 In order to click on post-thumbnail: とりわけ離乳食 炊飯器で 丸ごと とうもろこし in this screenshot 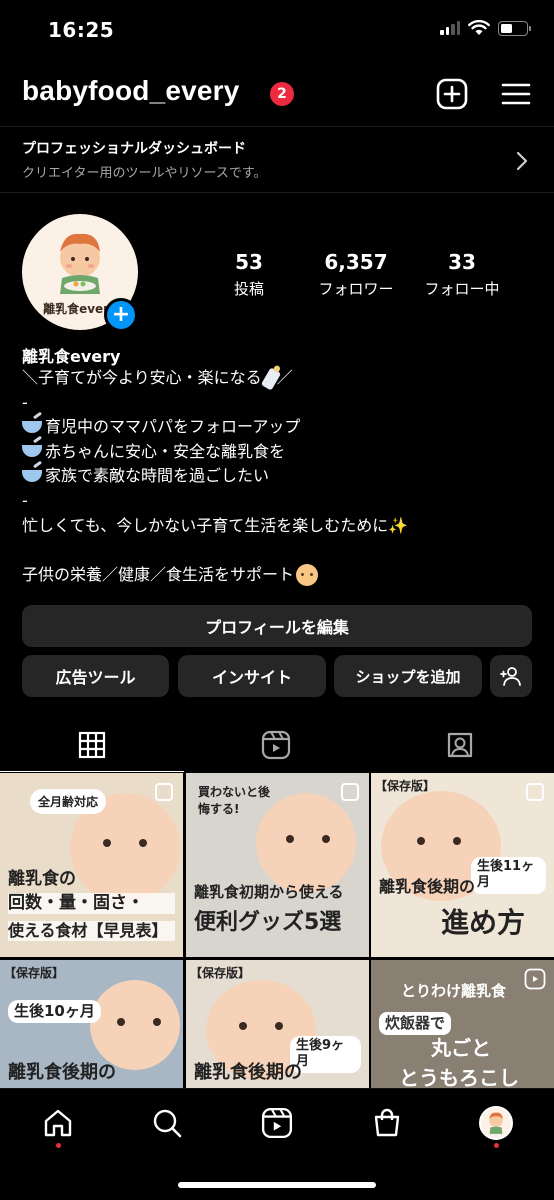, I will do `click(462, 1024)`.